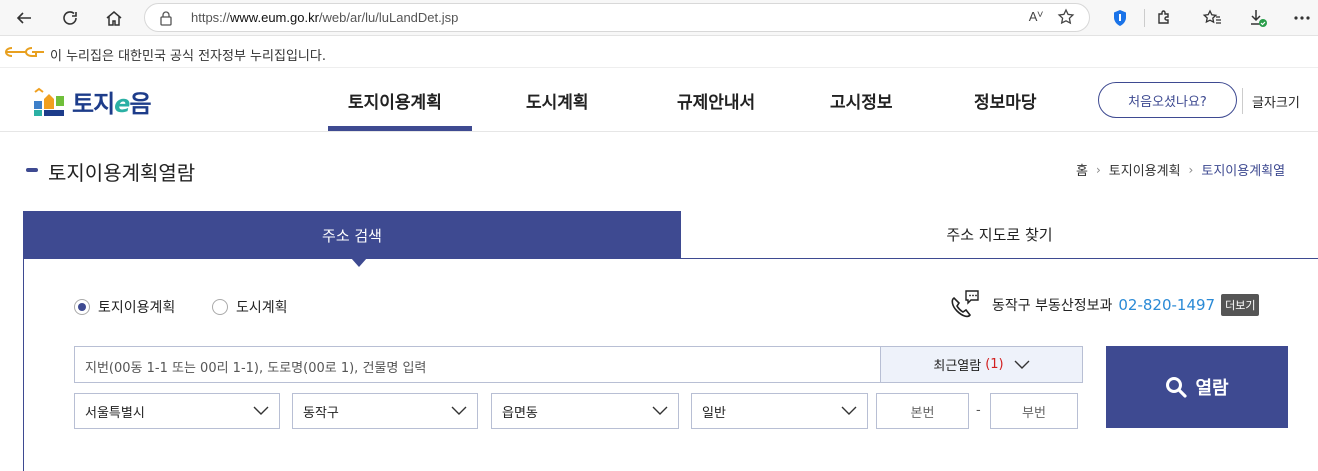  I want to click on nav-urban-plan: 도시계획, so click(557, 100).